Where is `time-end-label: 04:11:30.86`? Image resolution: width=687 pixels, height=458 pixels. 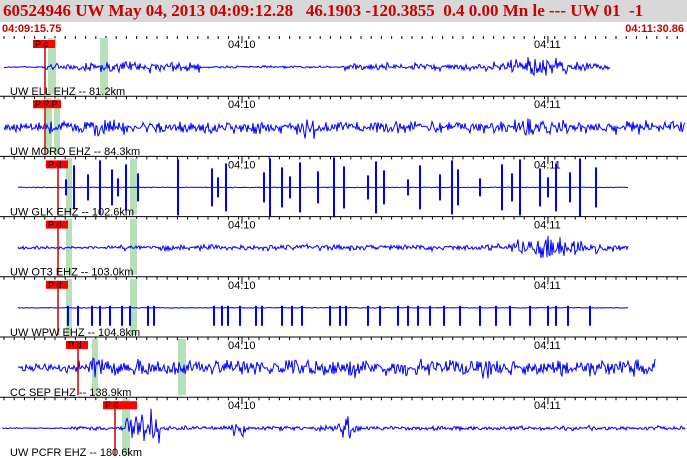
time-end-label: 04:11:30.86 is located at coordinates (654, 29).